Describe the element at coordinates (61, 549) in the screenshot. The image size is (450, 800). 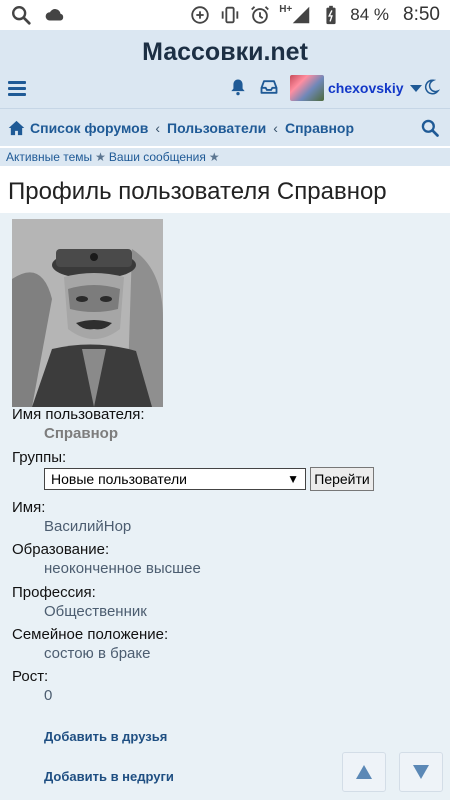
I see `education-field-label: Образование:` at that location.